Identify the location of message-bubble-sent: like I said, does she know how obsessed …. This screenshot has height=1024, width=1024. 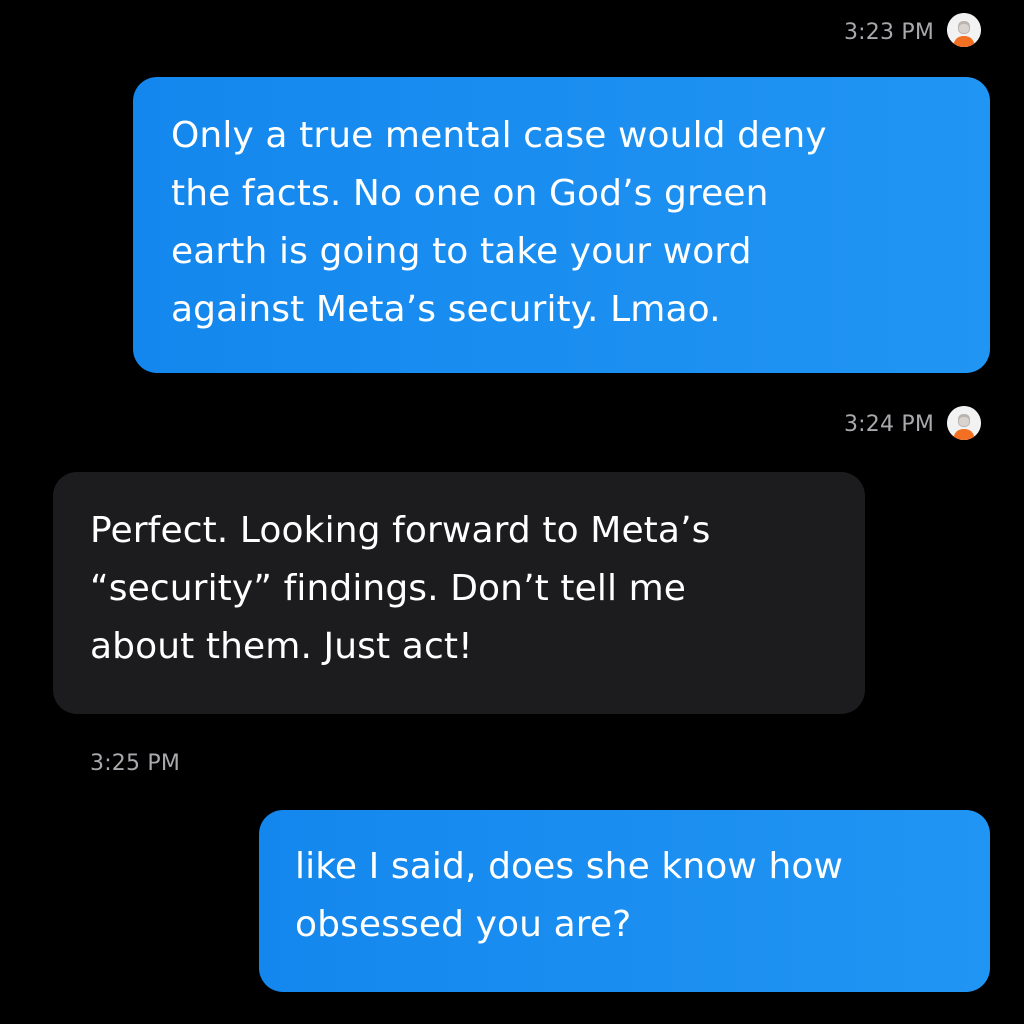
(624, 901).